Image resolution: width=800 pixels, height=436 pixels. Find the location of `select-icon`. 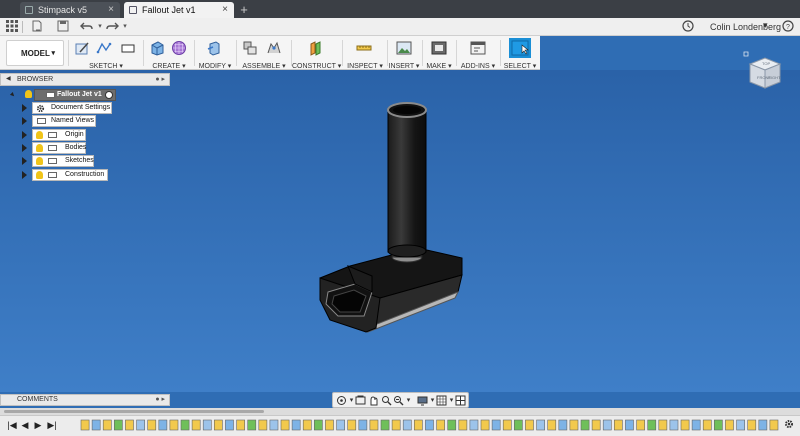

select-icon is located at coordinates (520, 48).